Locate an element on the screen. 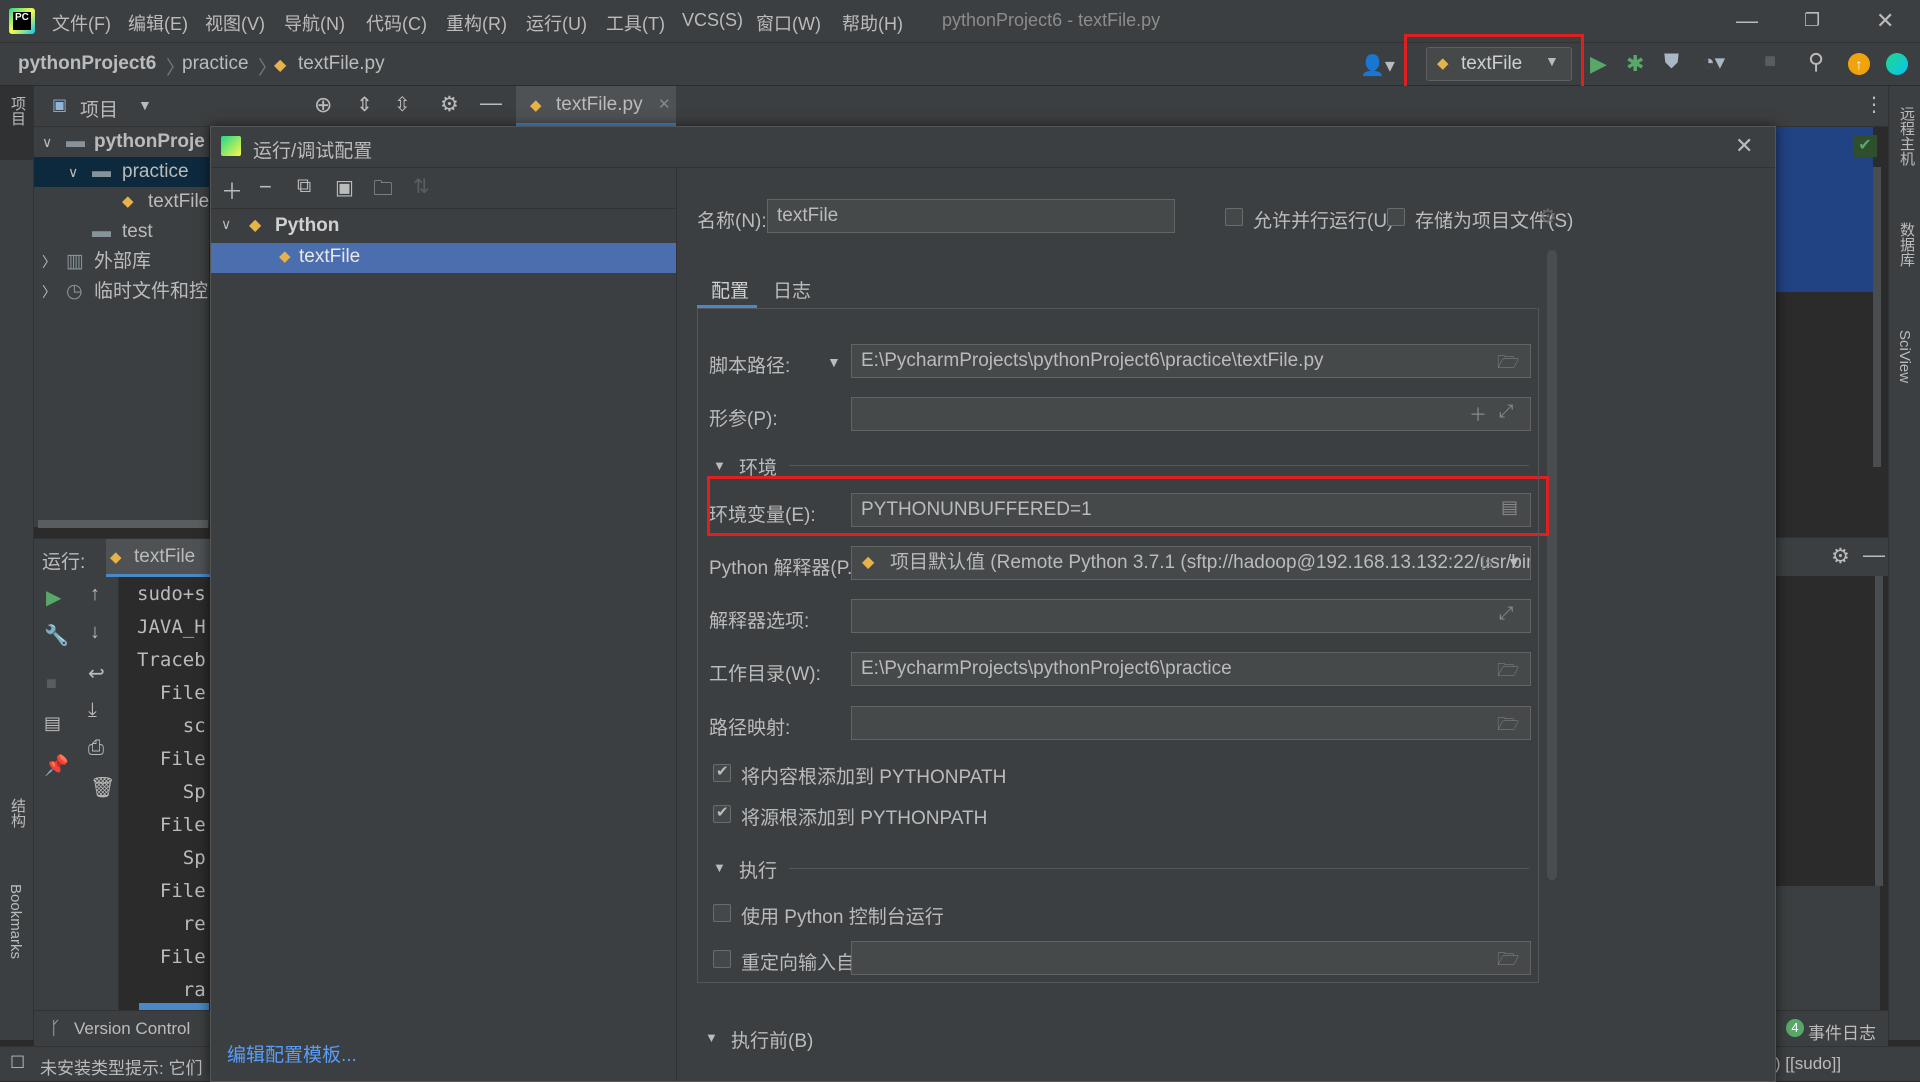  editor-tab-textfile: ◆ textFile.py ✕ is located at coordinates (596, 106).